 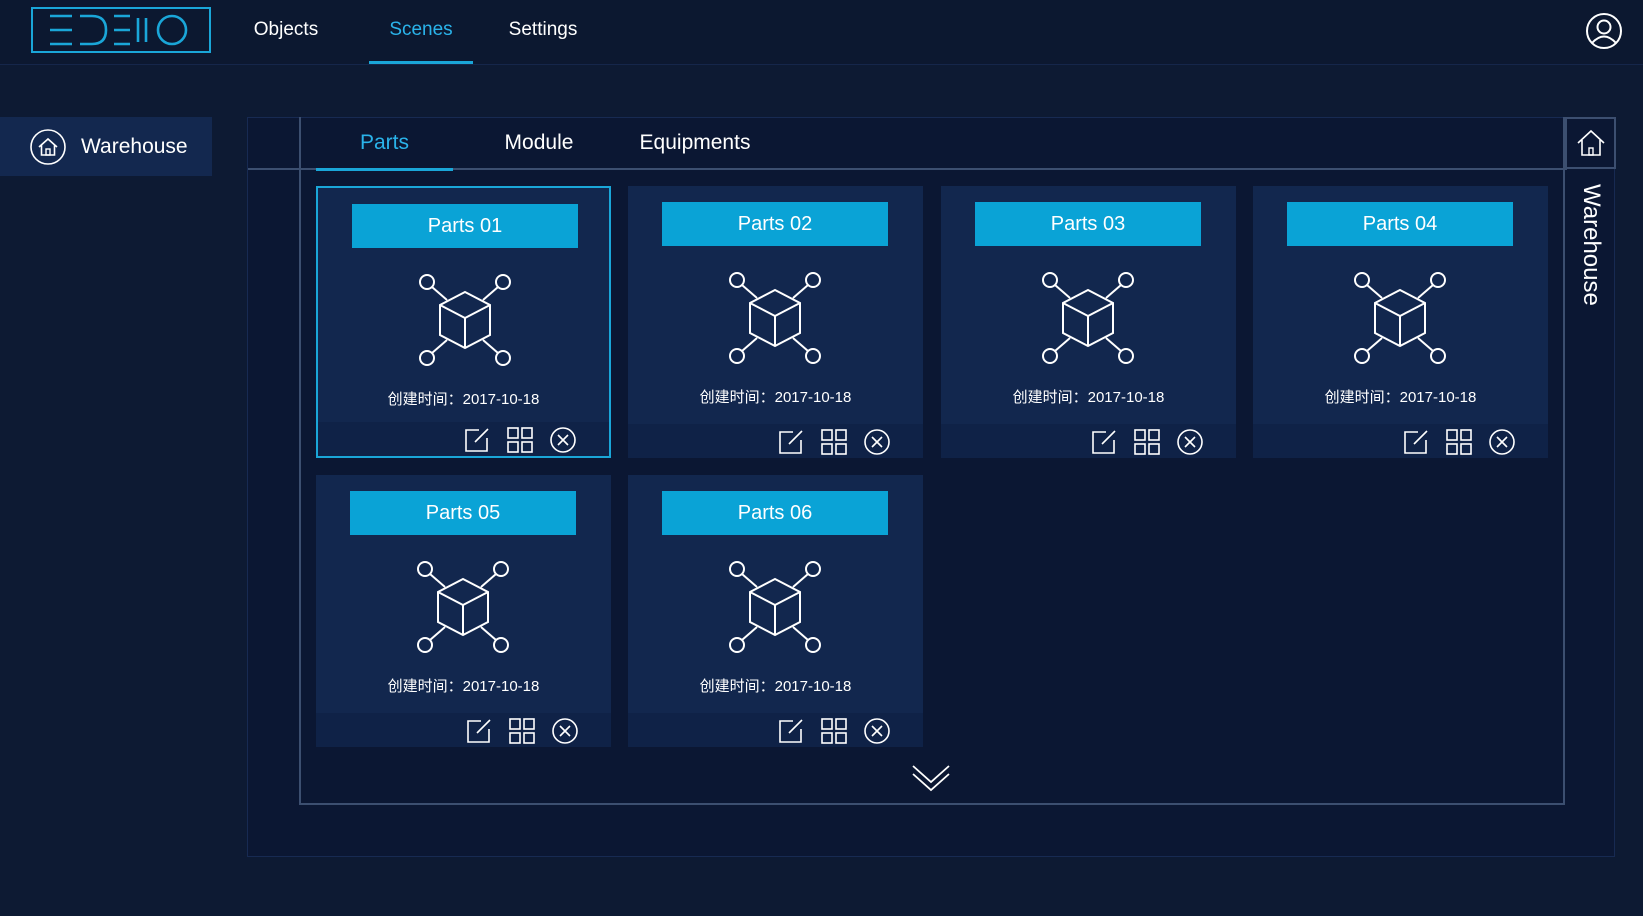 What do you see at coordinates (695, 143) in the screenshot?
I see `tab-equipments: Equipments` at bounding box center [695, 143].